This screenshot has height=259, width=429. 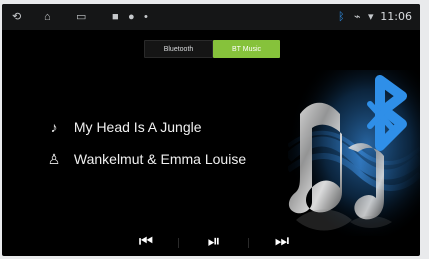 I want to click on track-artist-row: ♙ Wankelmut & Emma Louise, so click(x=146, y=159).